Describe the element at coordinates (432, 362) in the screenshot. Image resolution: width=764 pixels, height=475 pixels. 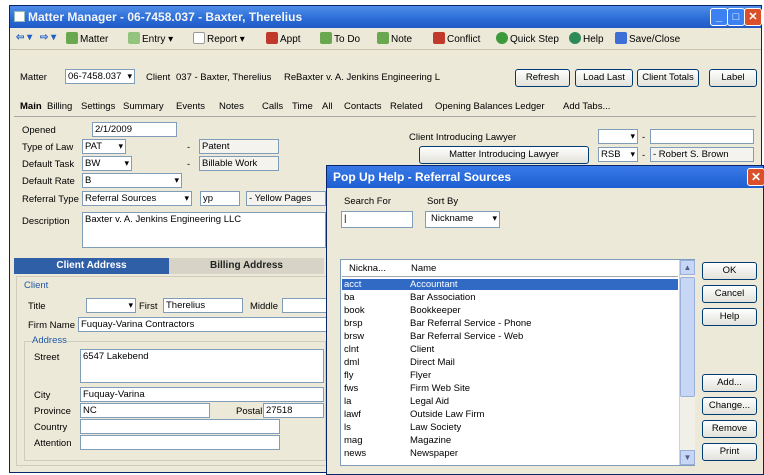
I see `list-item-name: Direct Mail` at that location.